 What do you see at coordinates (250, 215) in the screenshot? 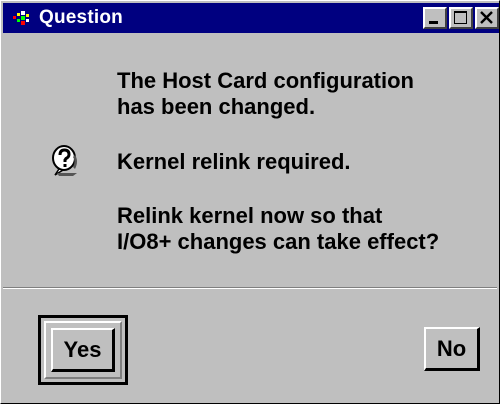
I see `message-line-4: Relink kernel now so that` at bounding box center [250, 215].